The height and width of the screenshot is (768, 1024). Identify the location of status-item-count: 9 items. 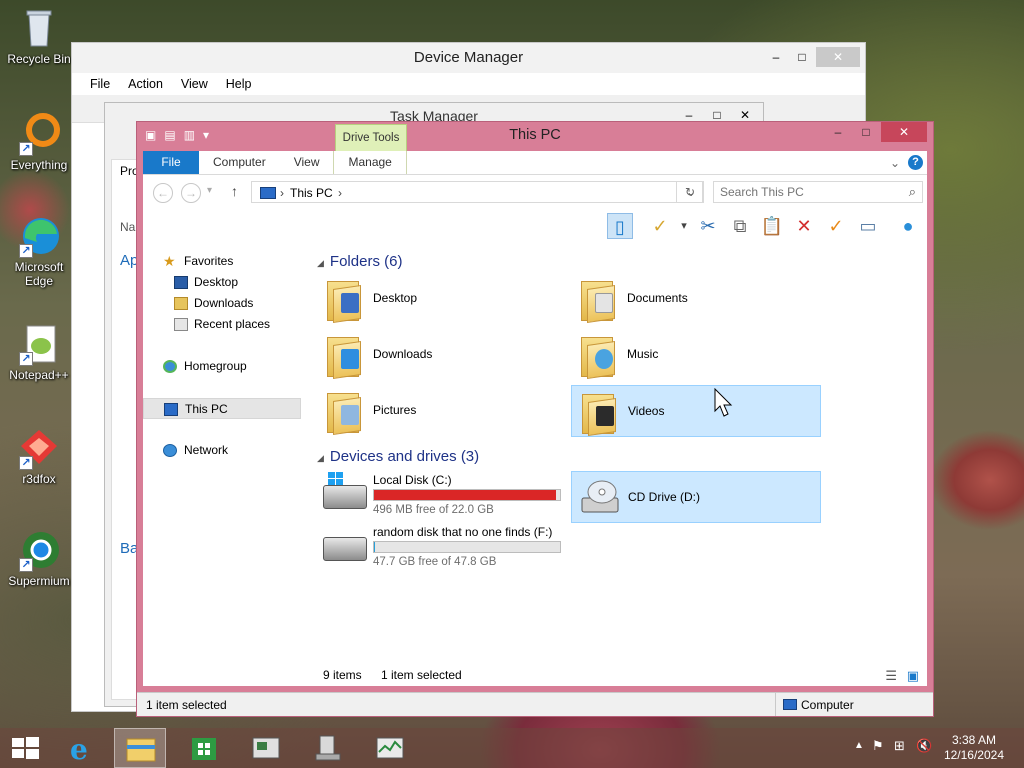
(342, 675).